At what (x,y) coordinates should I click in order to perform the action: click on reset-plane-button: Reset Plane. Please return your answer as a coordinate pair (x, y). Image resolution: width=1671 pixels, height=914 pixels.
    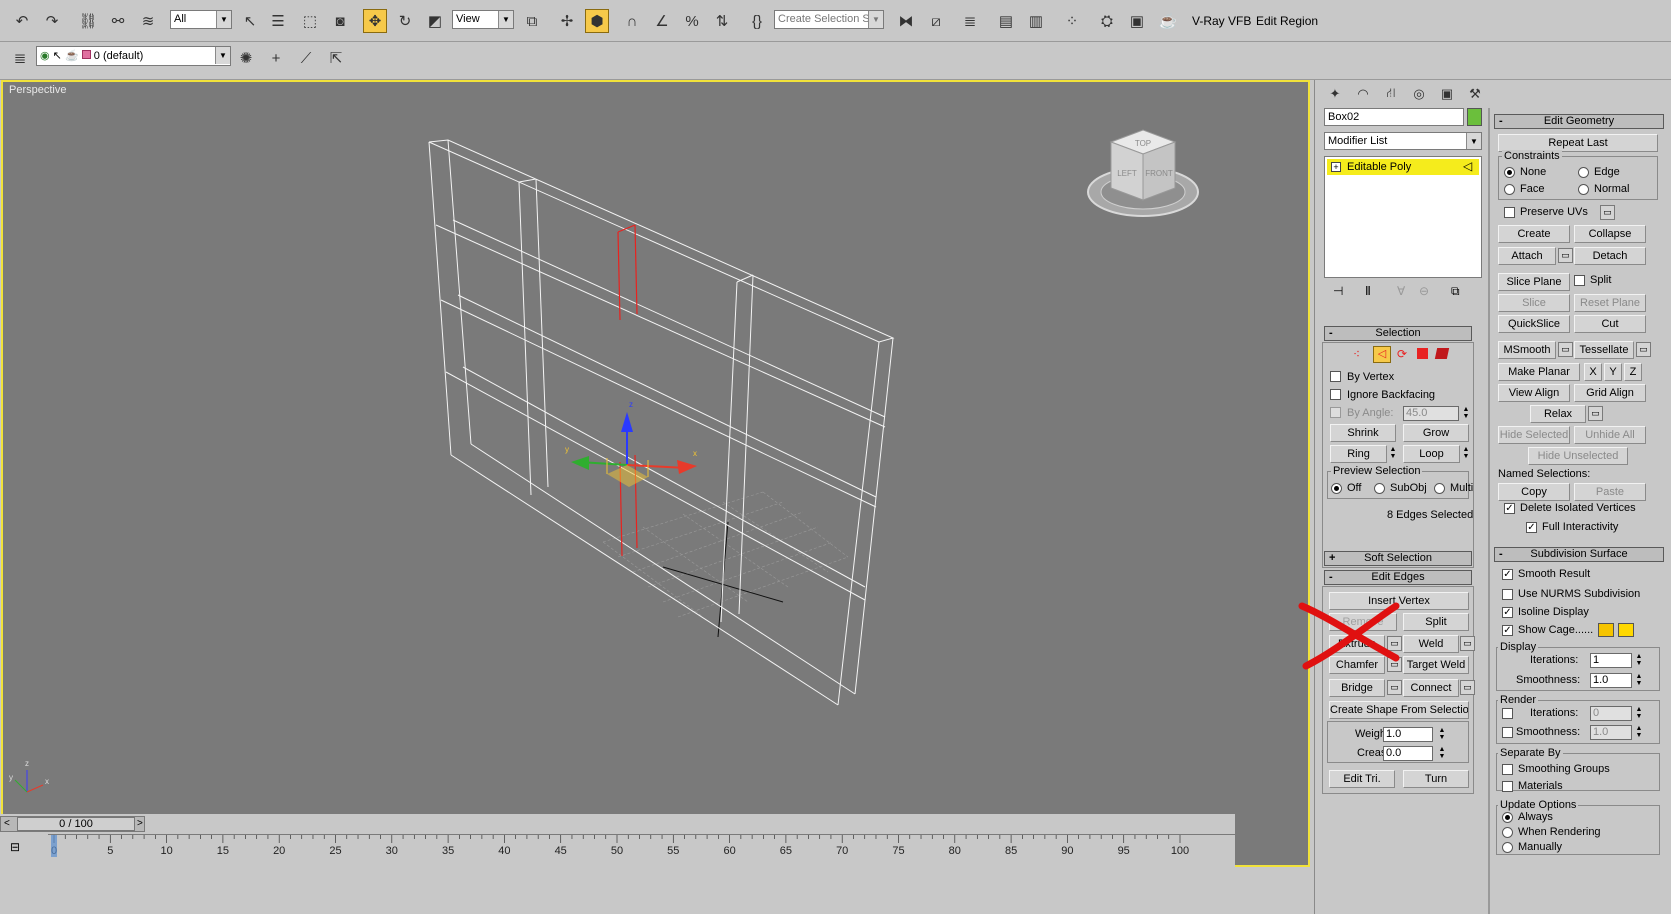
    Looking at the image, I should click on (1610, 303).